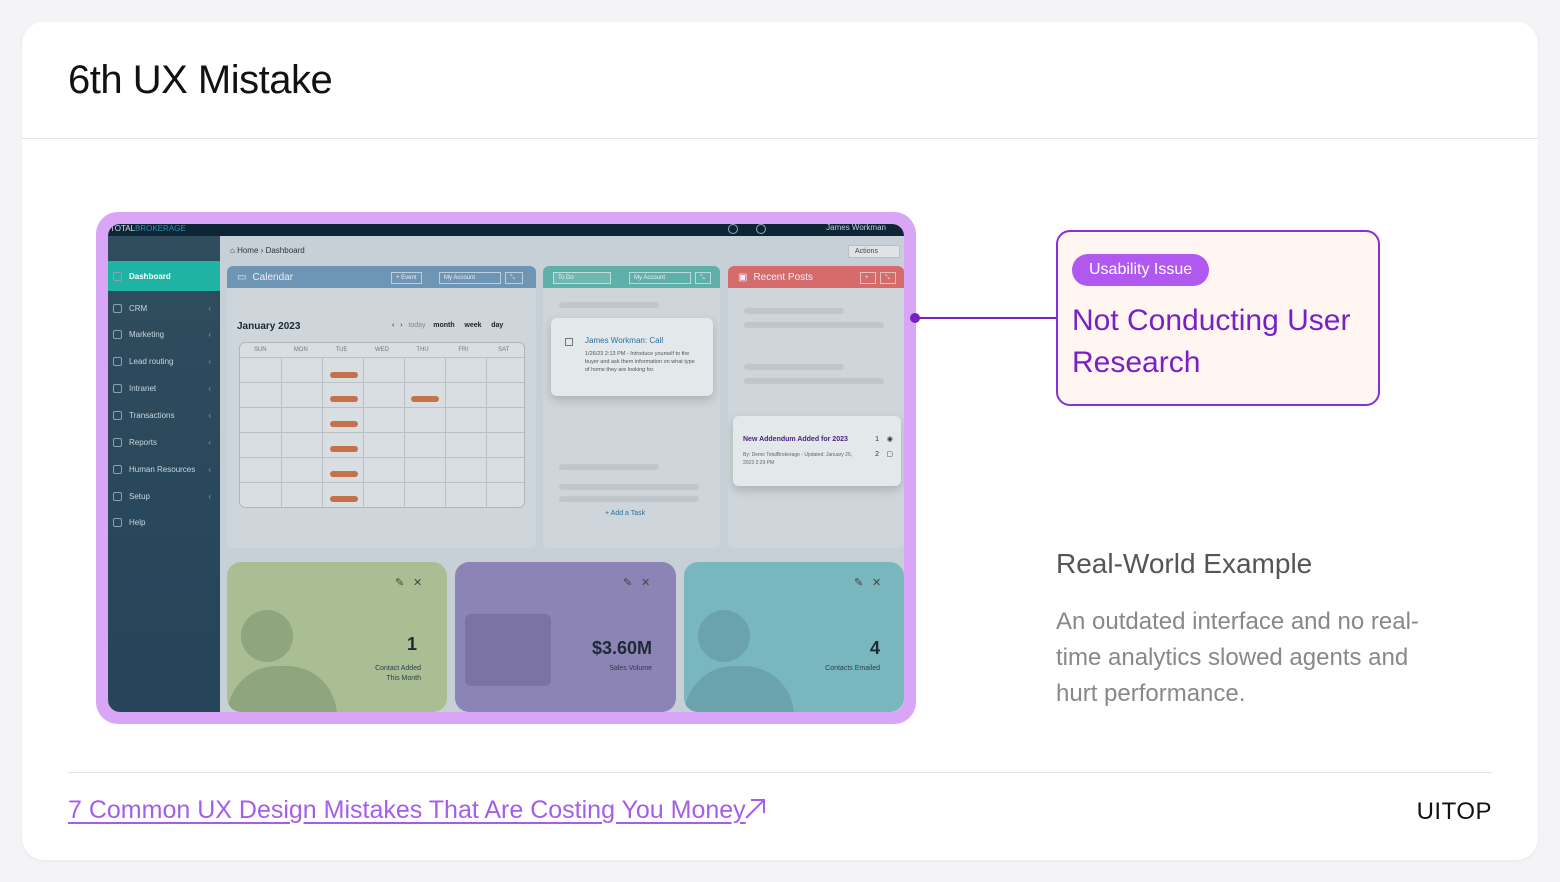  Describe the element at coordinates (569, 342) in the screenshot. I see `task-checkbox` at that location.